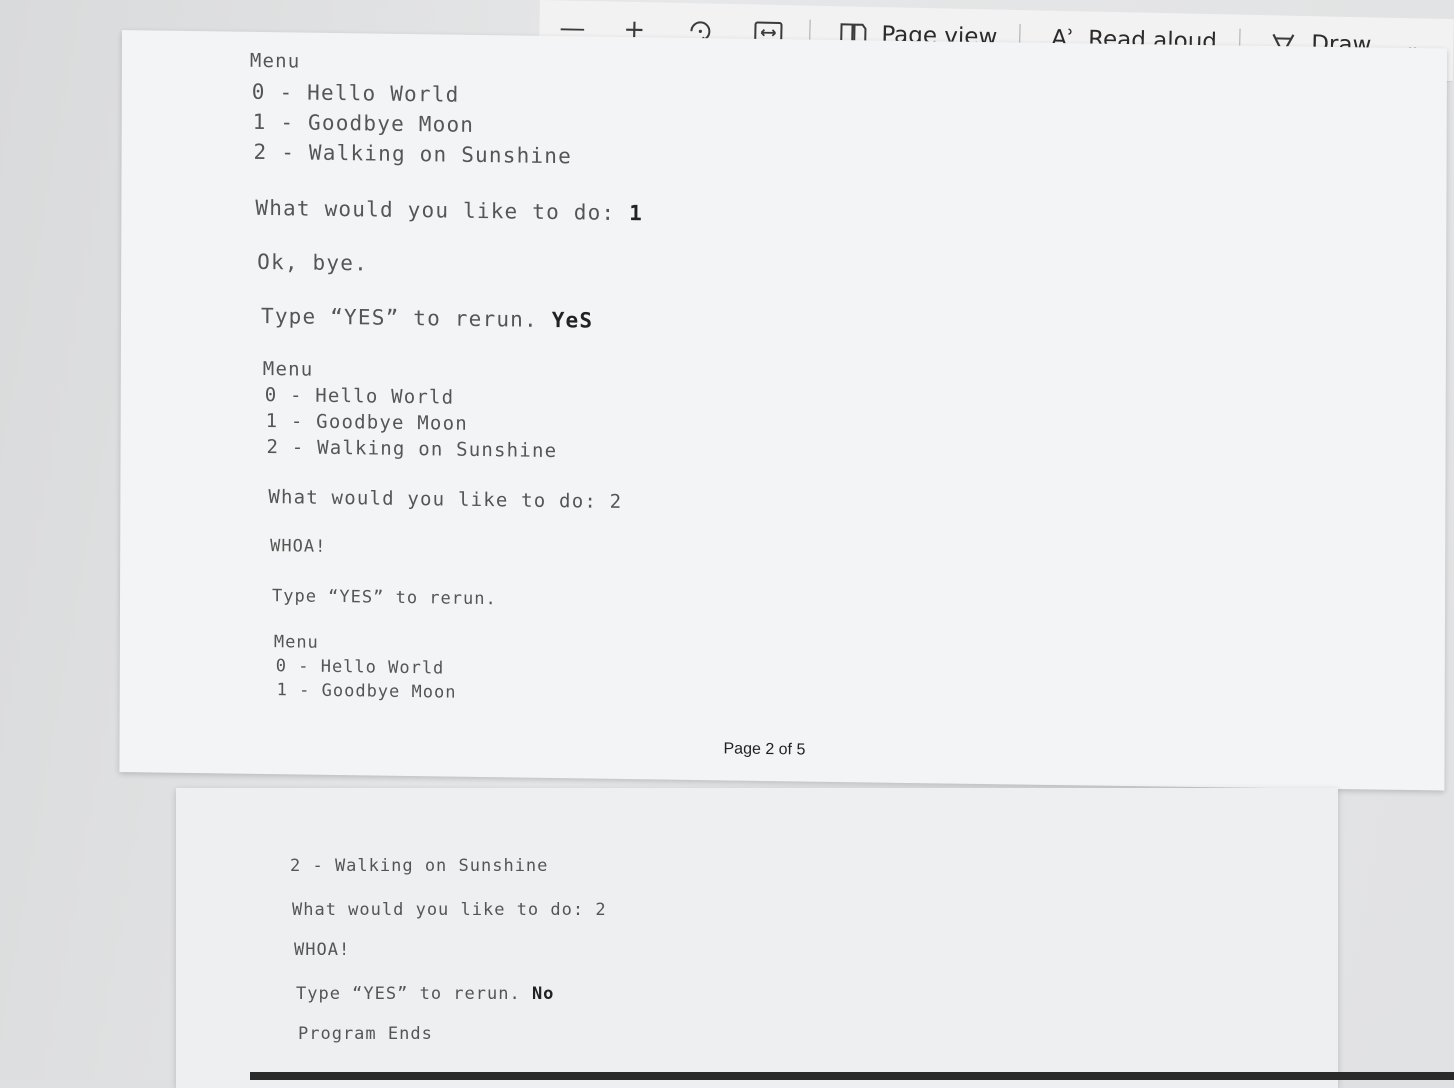 The width and height of the screenshot is (1454, 1088). What do you see at coordinates (636, 213) in the screenshot?
I see `user-input: 1` at bounding box center [636, 213].